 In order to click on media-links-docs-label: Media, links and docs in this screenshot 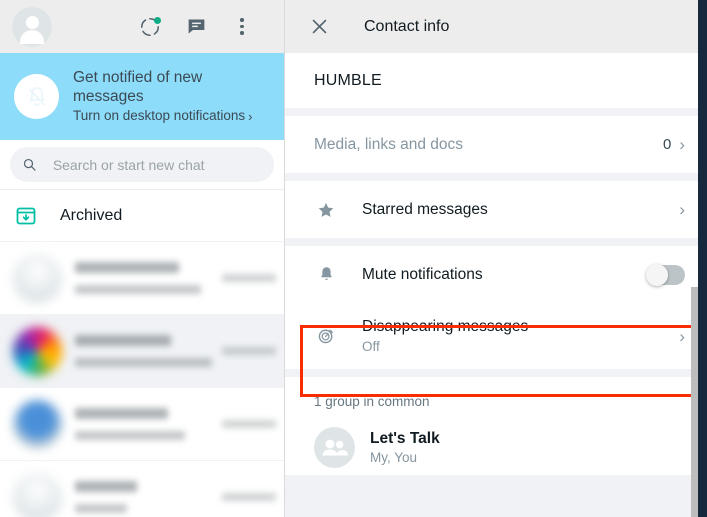, I will do `click(389, 144)`.